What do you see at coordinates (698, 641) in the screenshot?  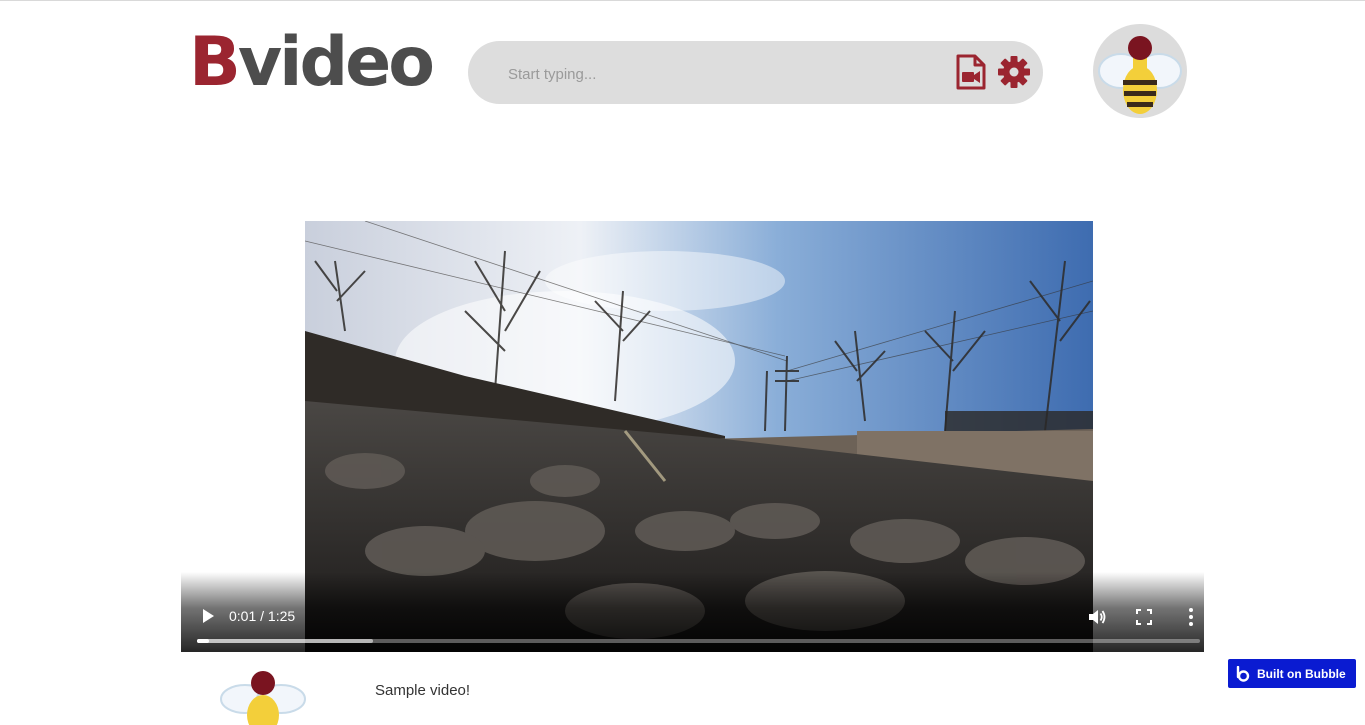 I see `progress-bar` at bounding box center [698, 641].